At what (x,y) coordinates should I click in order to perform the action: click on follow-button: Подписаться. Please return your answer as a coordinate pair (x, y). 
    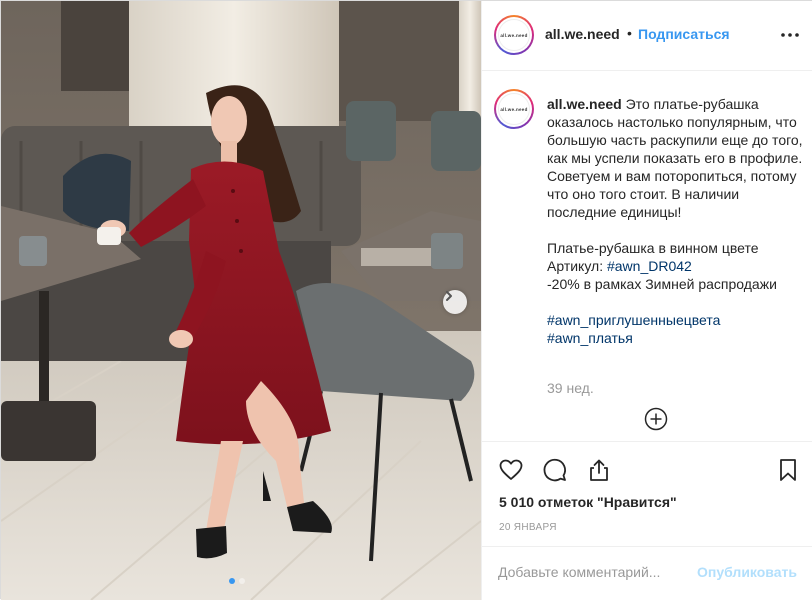
    Looking at the image, I should click on (684, 34).